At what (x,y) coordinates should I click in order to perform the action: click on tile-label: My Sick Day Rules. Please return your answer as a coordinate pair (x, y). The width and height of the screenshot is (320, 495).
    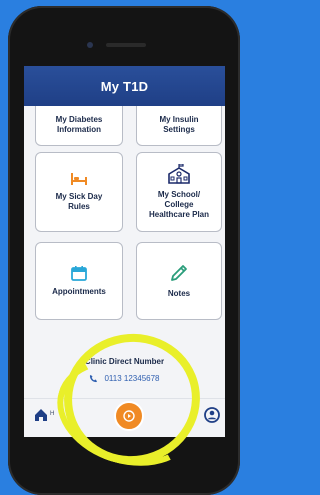
    Looking at the image, I should click on (79, 201).